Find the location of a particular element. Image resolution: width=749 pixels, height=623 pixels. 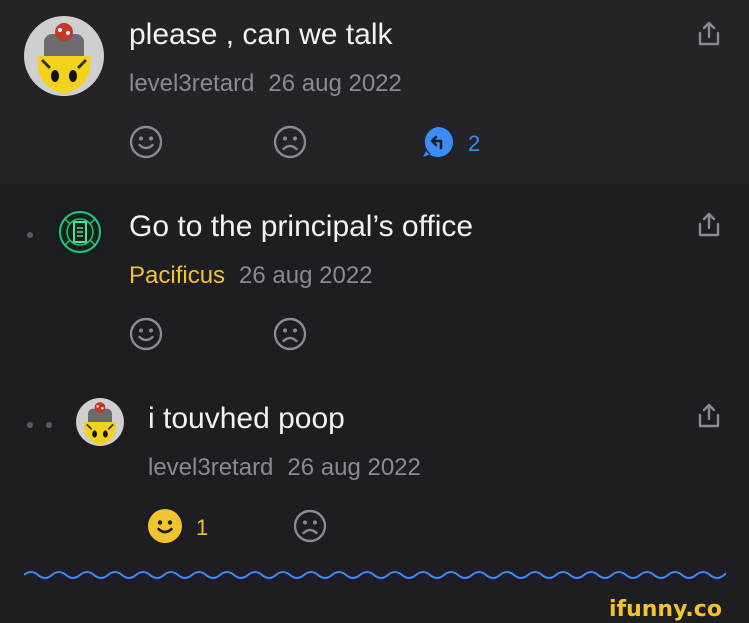

smile-icon-active is located at coordinates (165, 526).